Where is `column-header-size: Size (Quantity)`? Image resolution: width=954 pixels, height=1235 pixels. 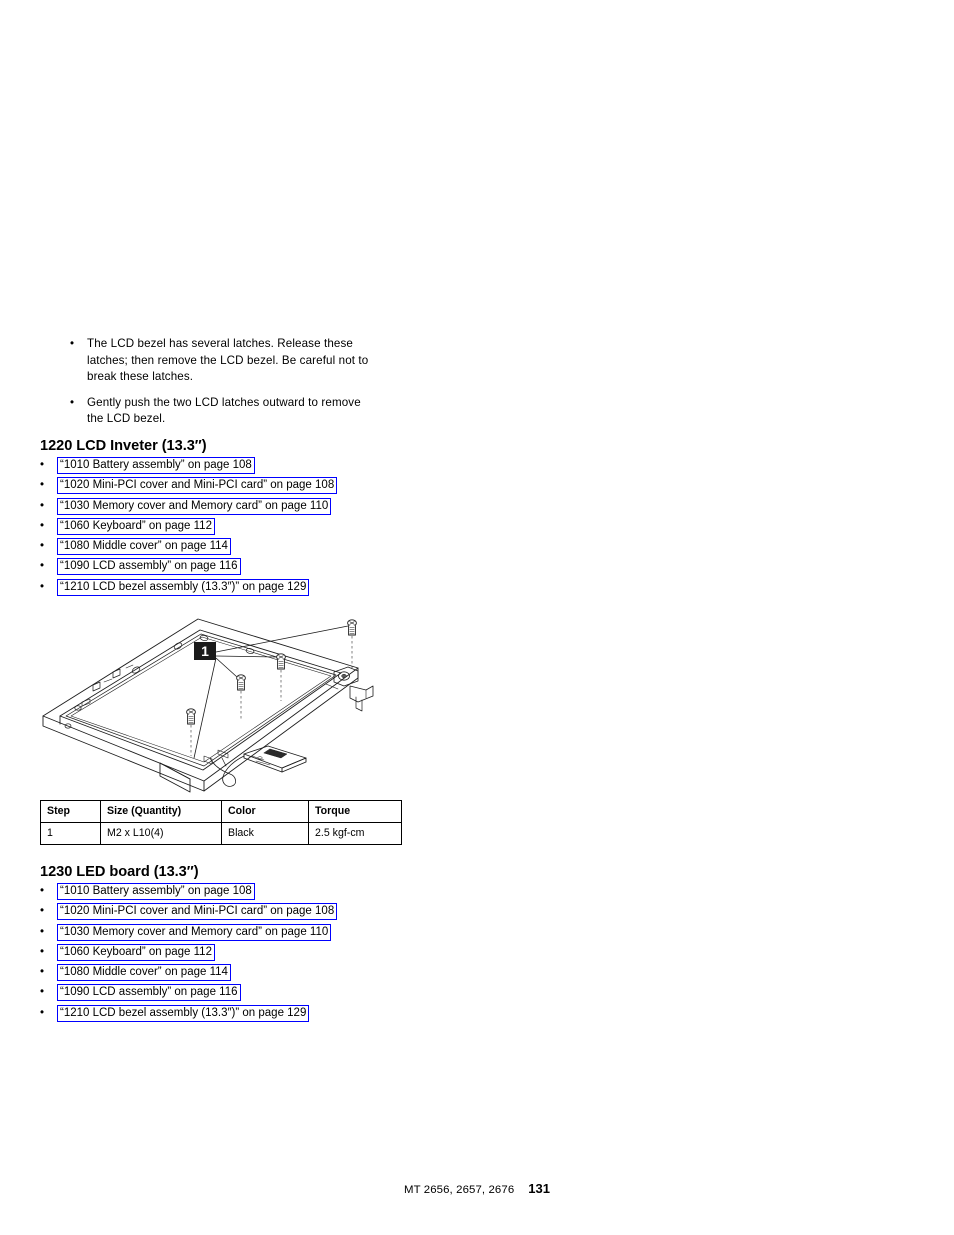 column-header-size: Size (Quantity) is located at coordinates (161, 811).